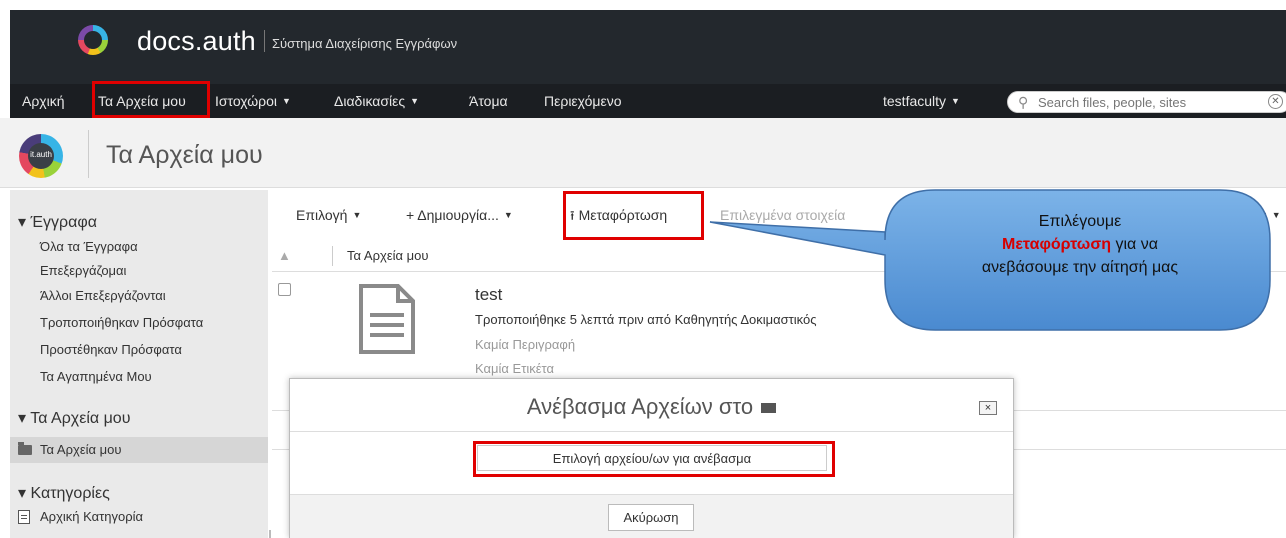  I want to click on folder-up-icon: ▲, so click(284, 255).